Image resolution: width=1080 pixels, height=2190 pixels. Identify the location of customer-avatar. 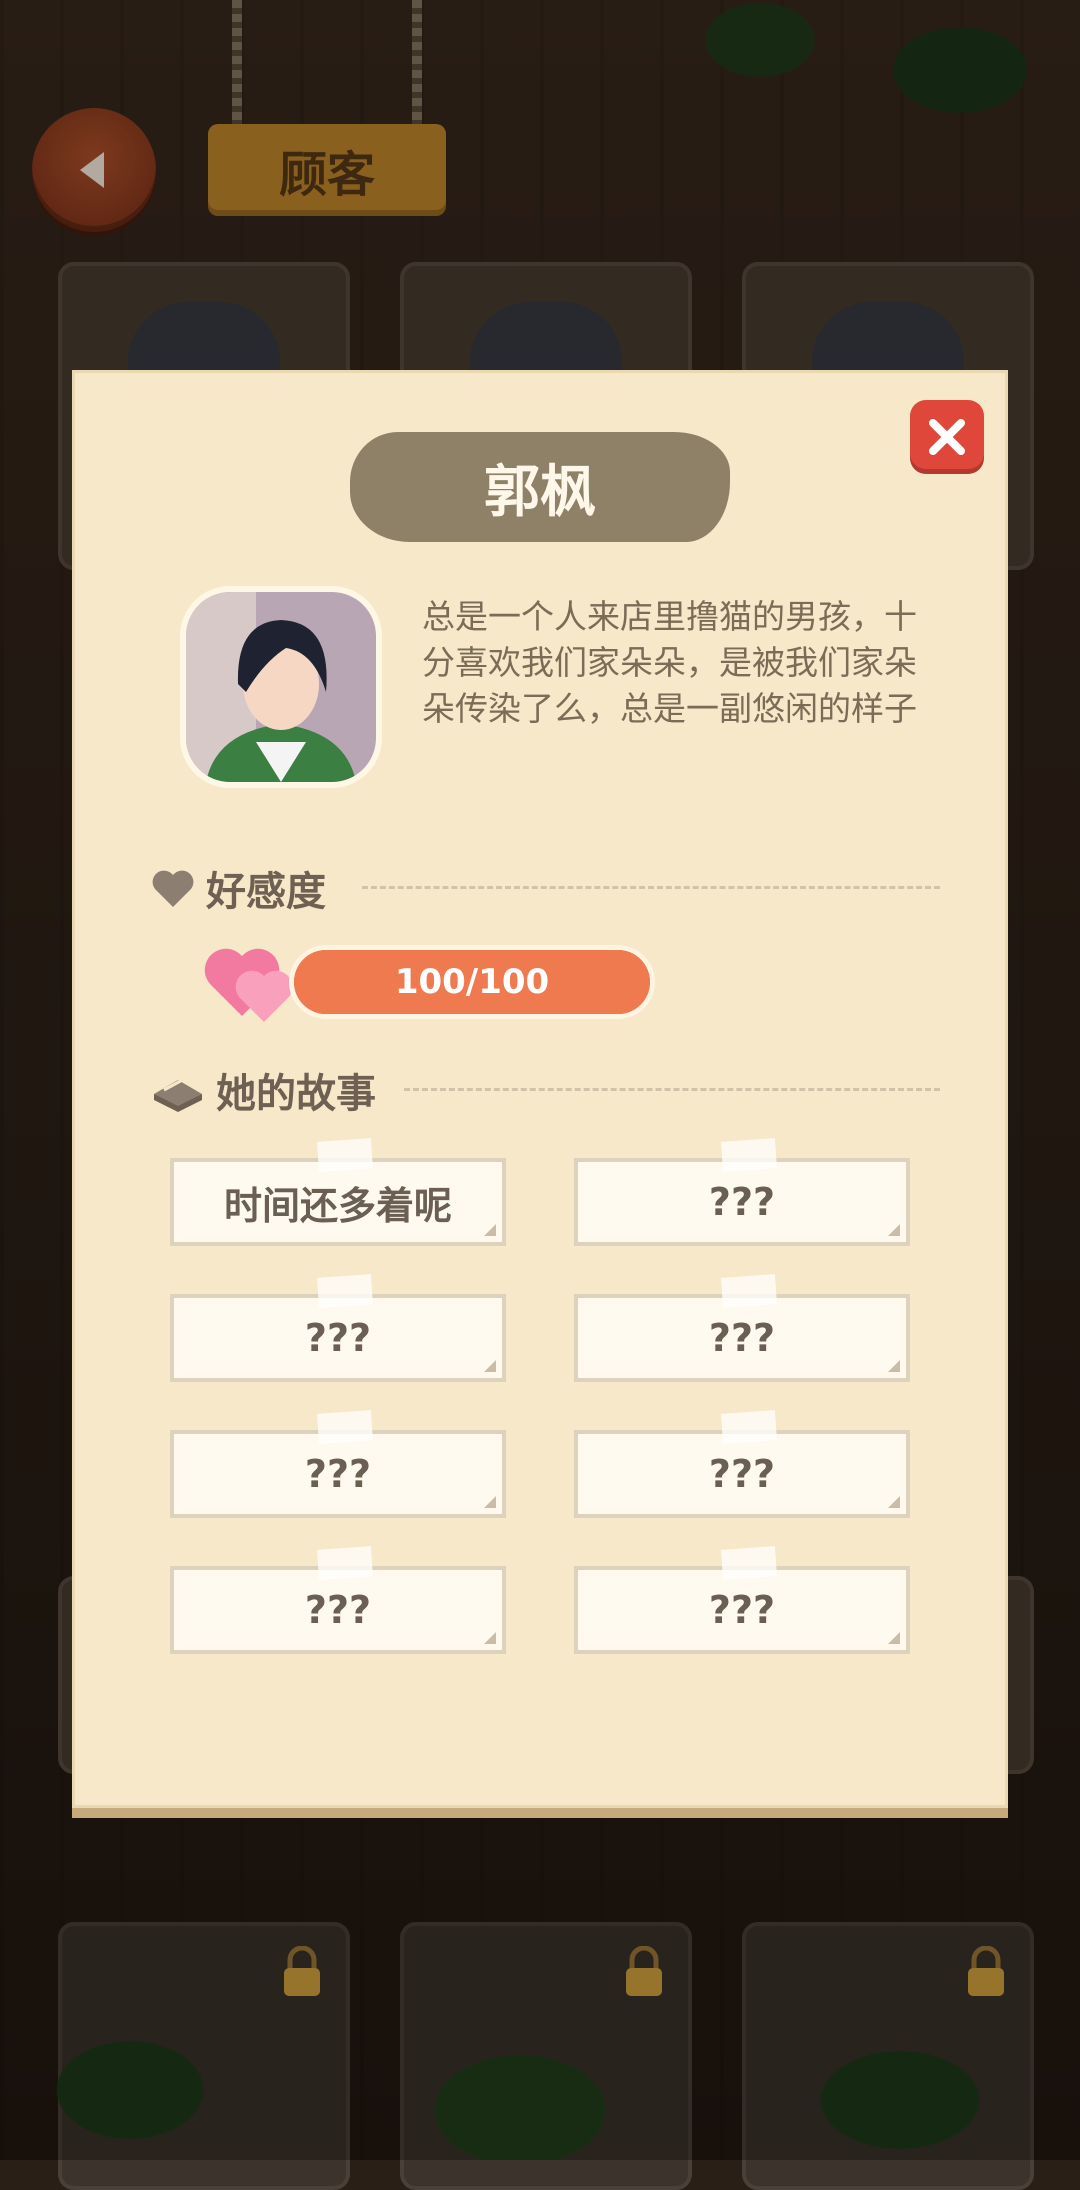
(281, 687).